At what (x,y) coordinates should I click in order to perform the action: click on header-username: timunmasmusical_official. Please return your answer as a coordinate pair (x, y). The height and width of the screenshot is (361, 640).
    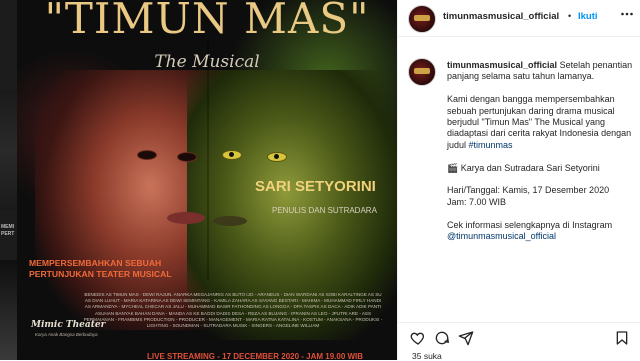
    Looking at the image, I should click on (501, 16).